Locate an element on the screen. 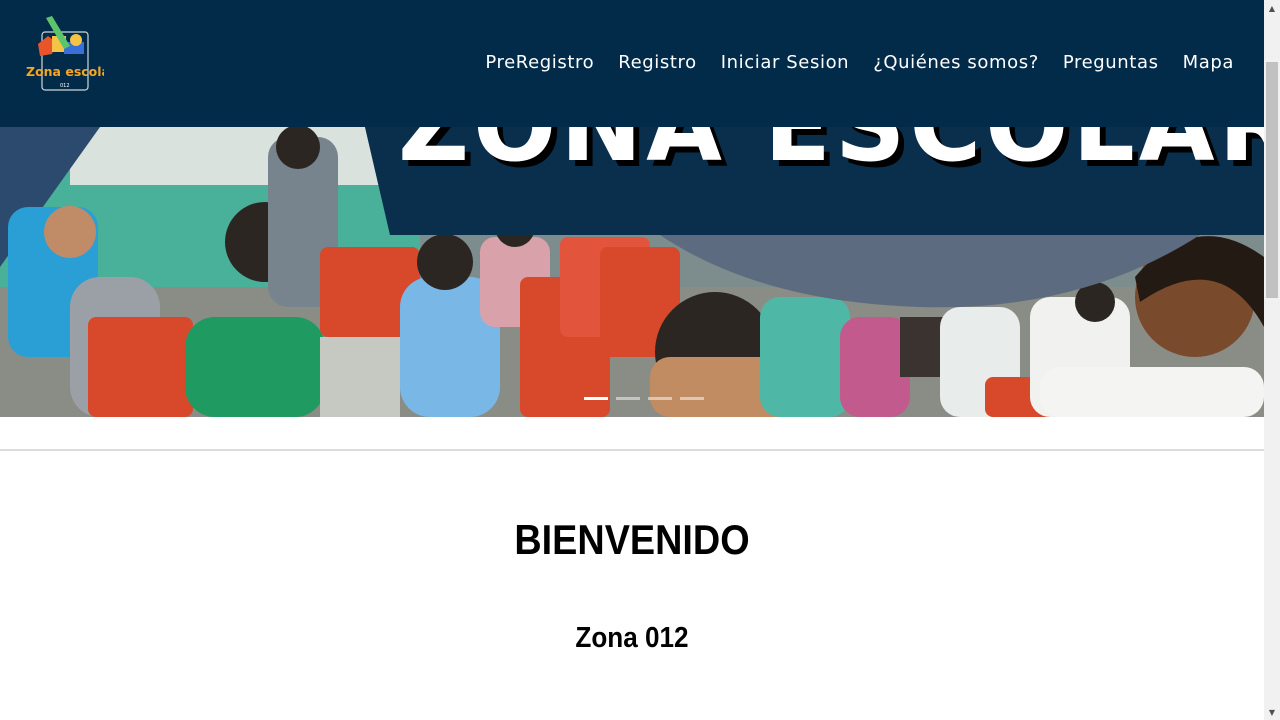  zona-escolar-logo: Zona escolar 012 is located at coordinates (70, 54).